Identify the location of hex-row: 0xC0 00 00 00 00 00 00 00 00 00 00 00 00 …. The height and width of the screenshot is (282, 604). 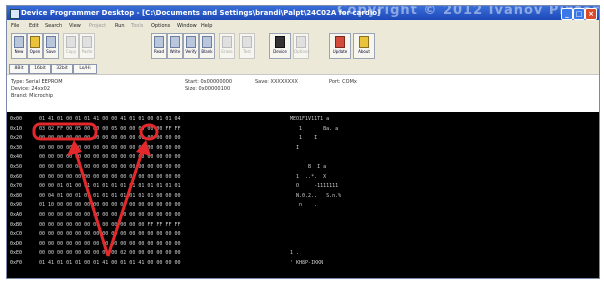
(303, 234).